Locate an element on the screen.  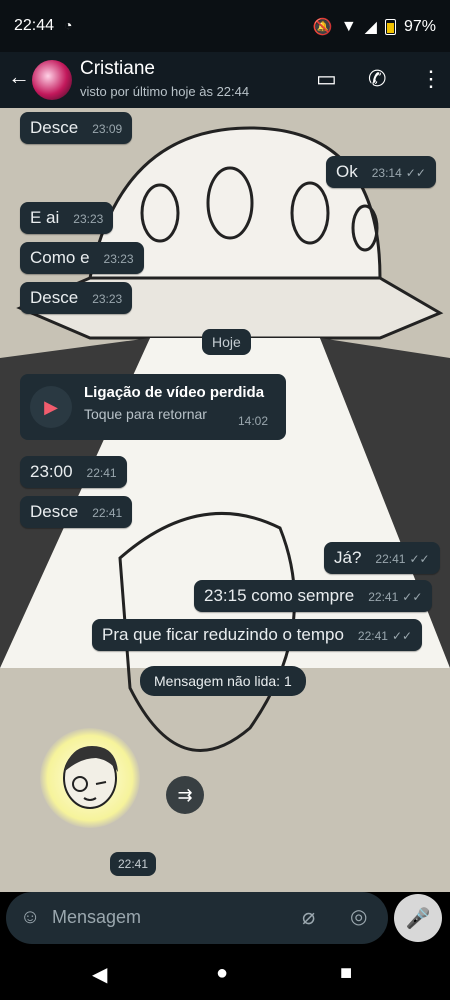
message-outgoing: Ok 23:14 ✓✓ is located at coordinates (381, 172).